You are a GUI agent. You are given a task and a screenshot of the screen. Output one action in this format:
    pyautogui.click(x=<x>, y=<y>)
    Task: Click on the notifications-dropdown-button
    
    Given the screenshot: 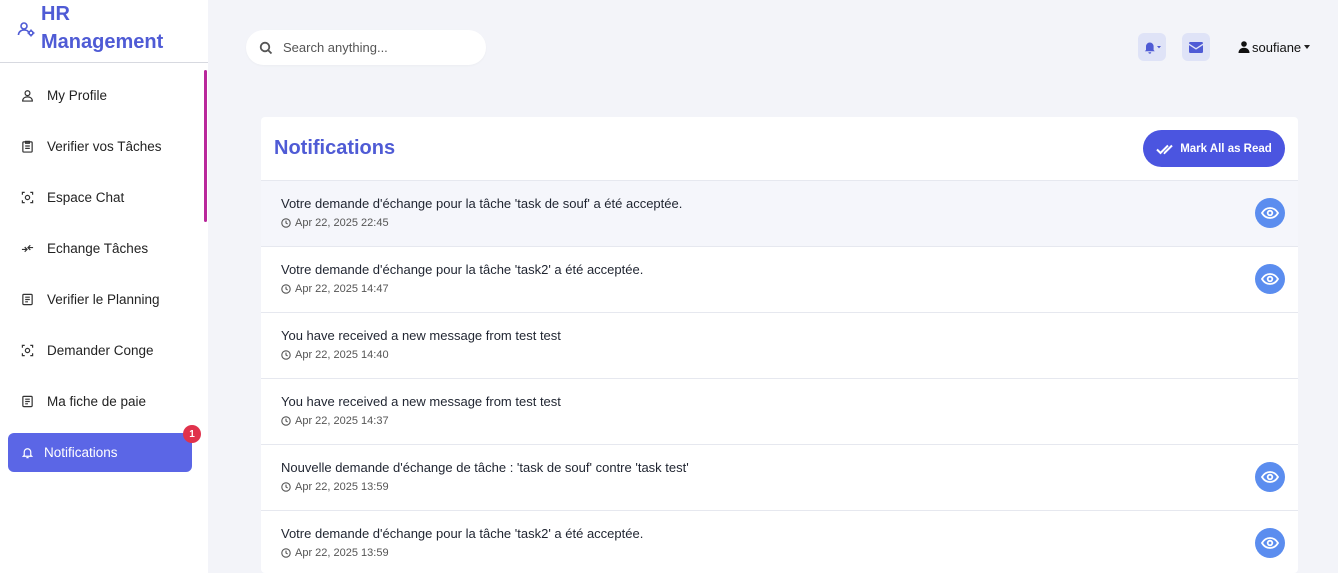 What is the action you would take?
    pyautogui.click(x=1152, y=47)
    